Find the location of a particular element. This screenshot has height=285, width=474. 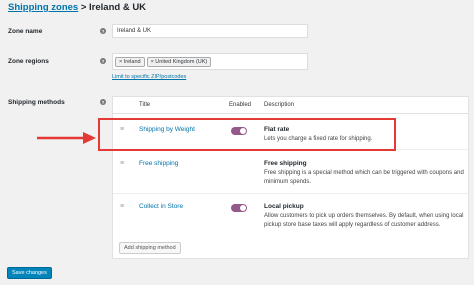

table-header: Title Enabled Description is located at coordinates (290, 105).